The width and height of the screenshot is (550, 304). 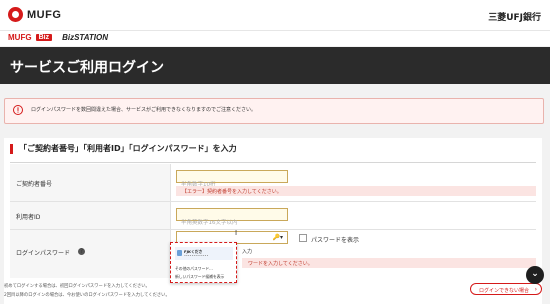 I want to click on user-id-input, so click(x=232, y=223).